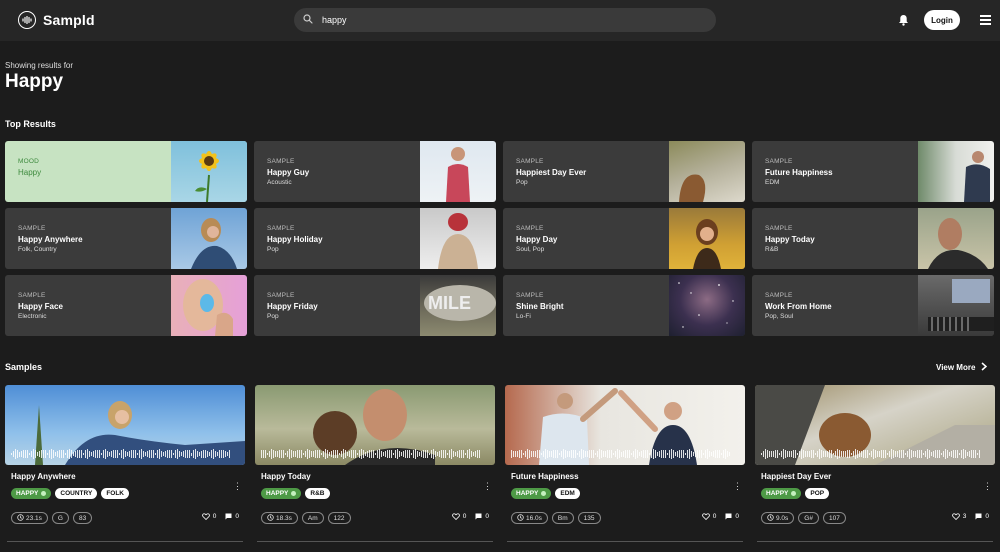 The width and height of the screenshot is (1000, 552). I want to click on duration-badge: 16.0s, so click(529, 518).